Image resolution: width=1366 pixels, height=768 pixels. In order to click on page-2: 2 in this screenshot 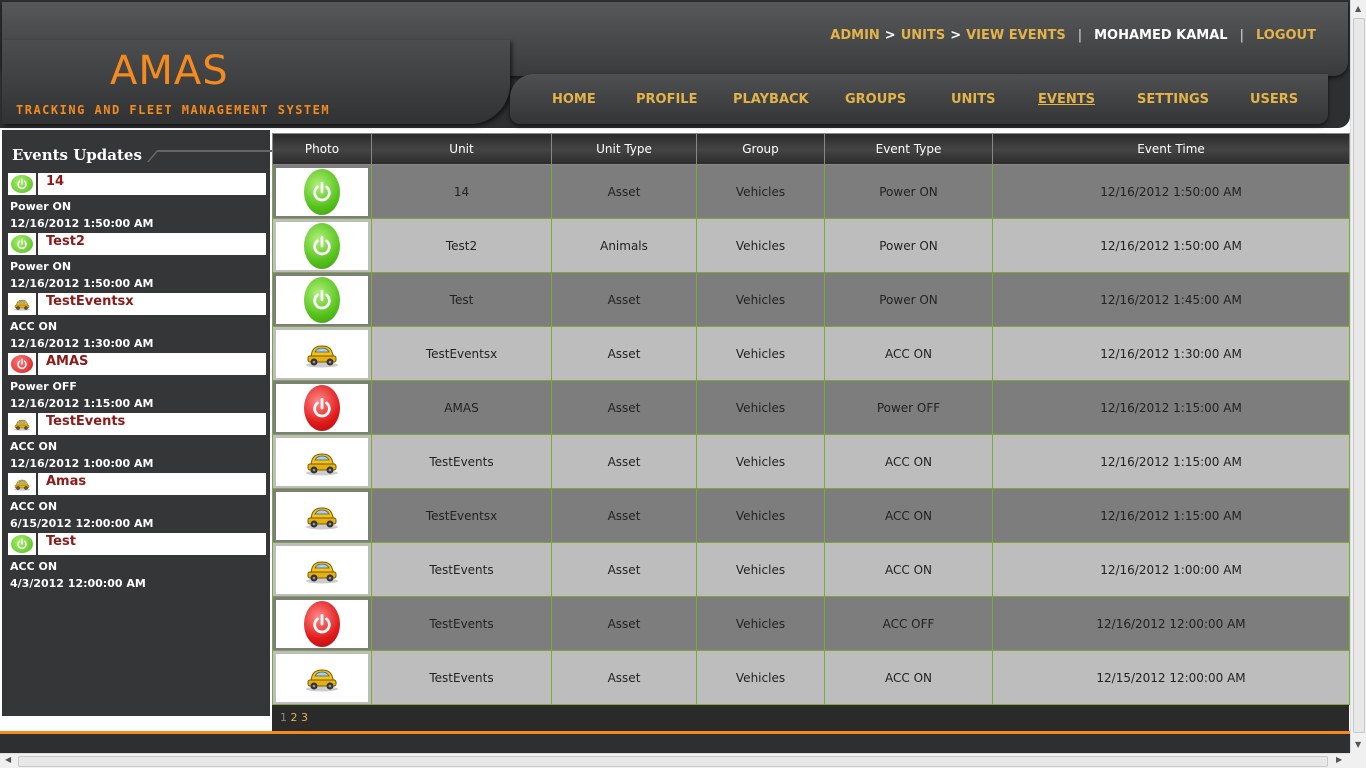, I will do `click(294, 717)`.